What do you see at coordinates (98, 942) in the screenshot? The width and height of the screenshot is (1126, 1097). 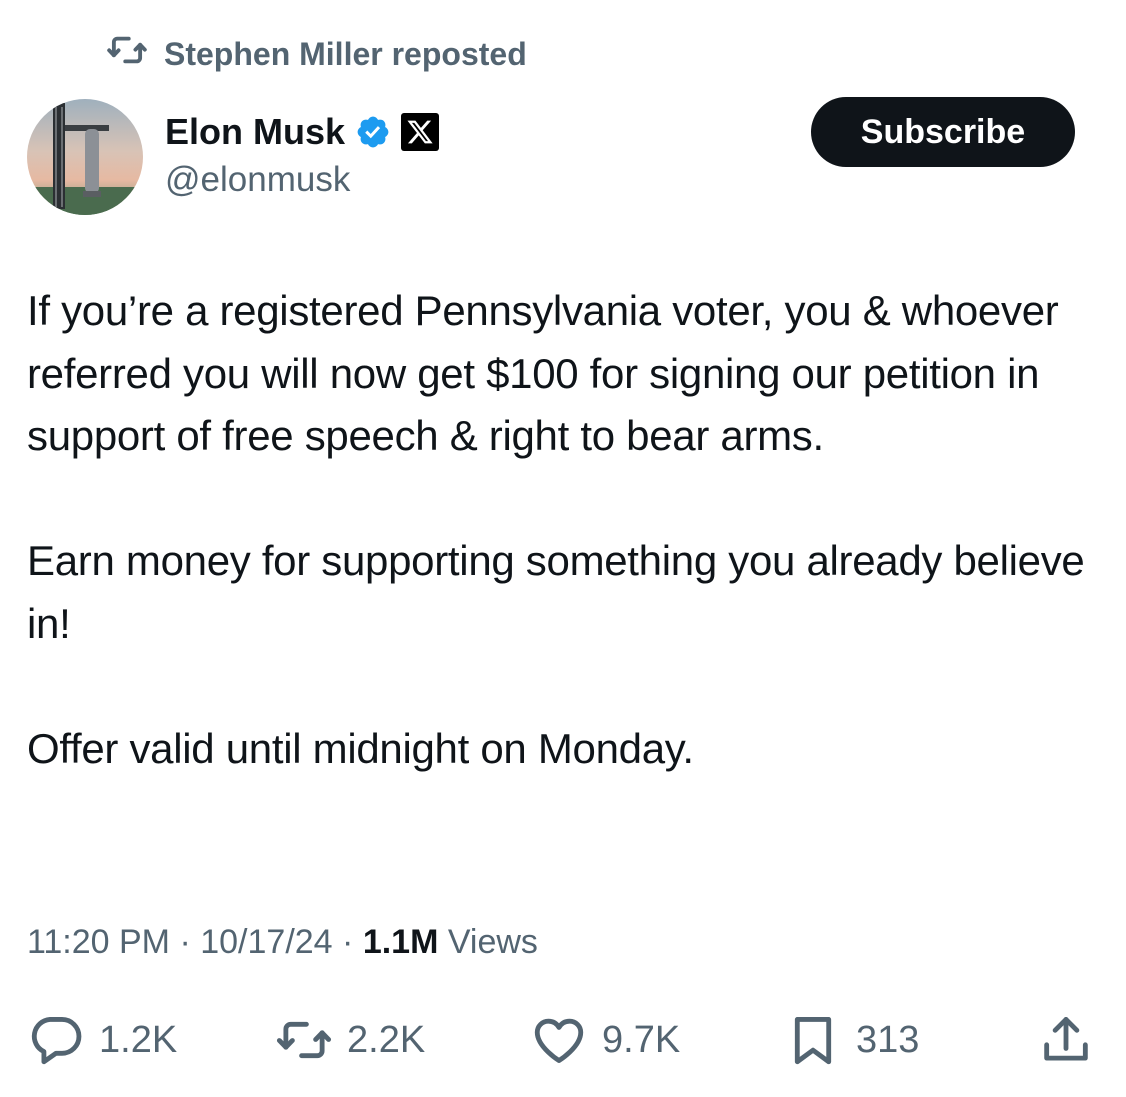 I see `tweet-time: 11:20 PM` at bounding box center [98, 942].